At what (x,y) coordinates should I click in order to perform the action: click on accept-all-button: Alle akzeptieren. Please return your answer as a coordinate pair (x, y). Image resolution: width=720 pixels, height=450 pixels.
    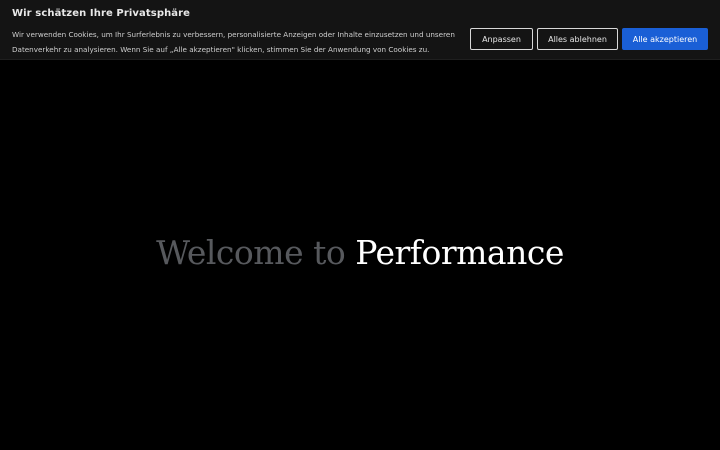
    Looking at the image, I should click on (665, 39).